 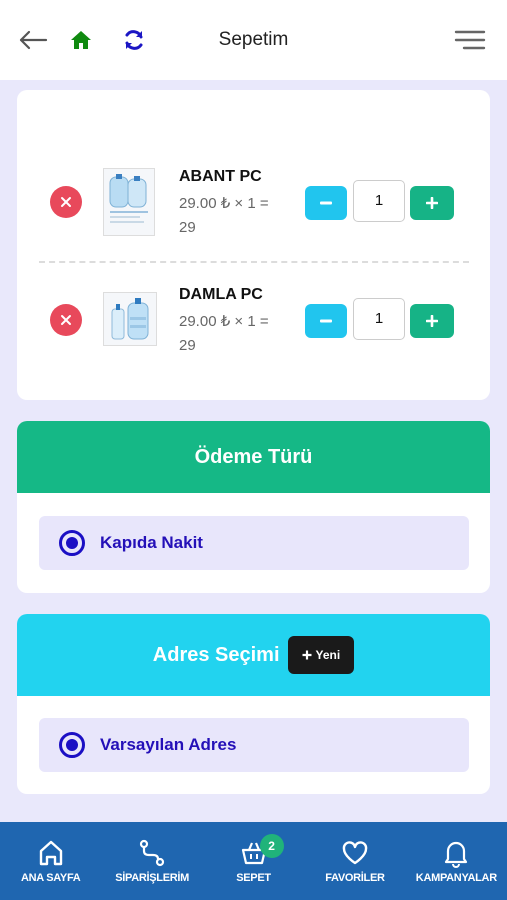 I want to click on menu-icon, so click(x=470, y=40).